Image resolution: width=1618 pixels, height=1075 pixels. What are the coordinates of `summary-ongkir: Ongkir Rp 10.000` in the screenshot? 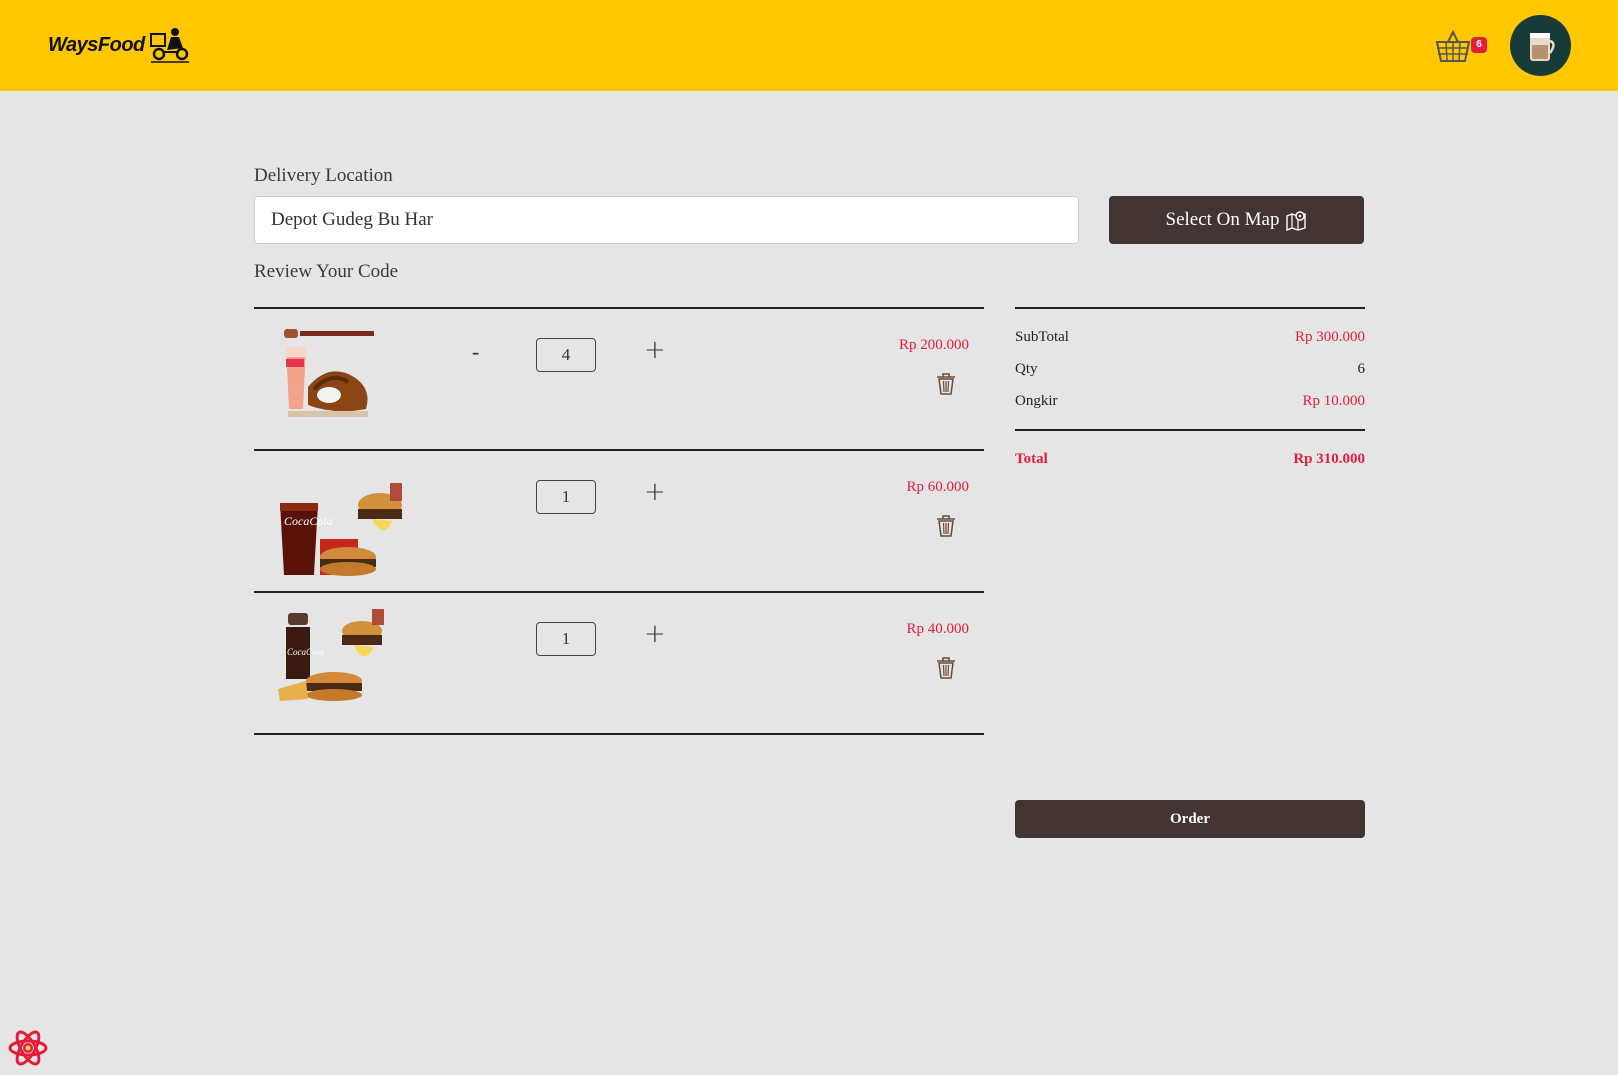 It's located at (1190, 401).